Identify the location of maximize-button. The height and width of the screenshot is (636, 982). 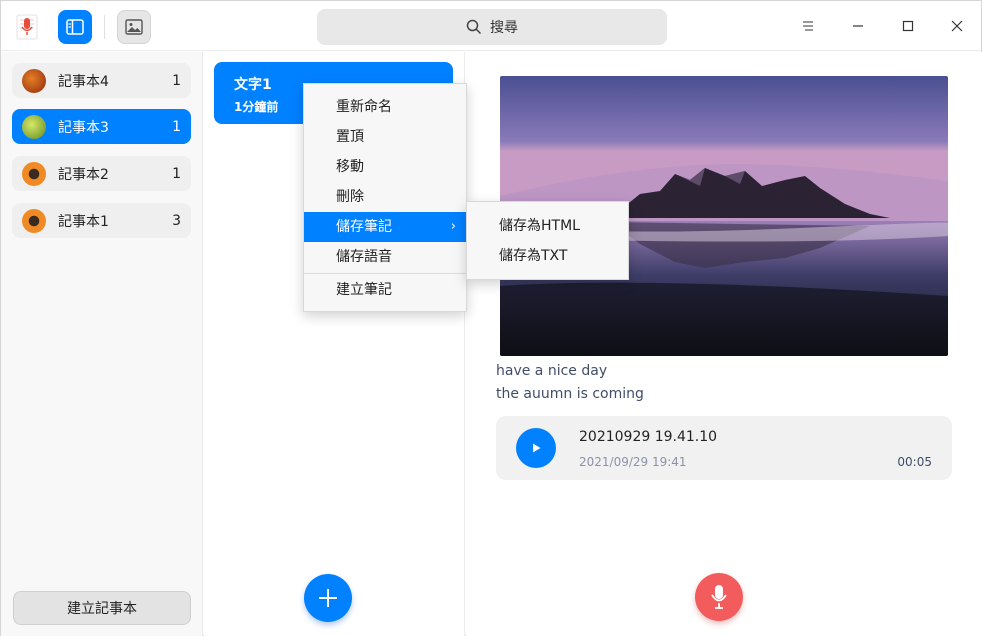
(908, 26).